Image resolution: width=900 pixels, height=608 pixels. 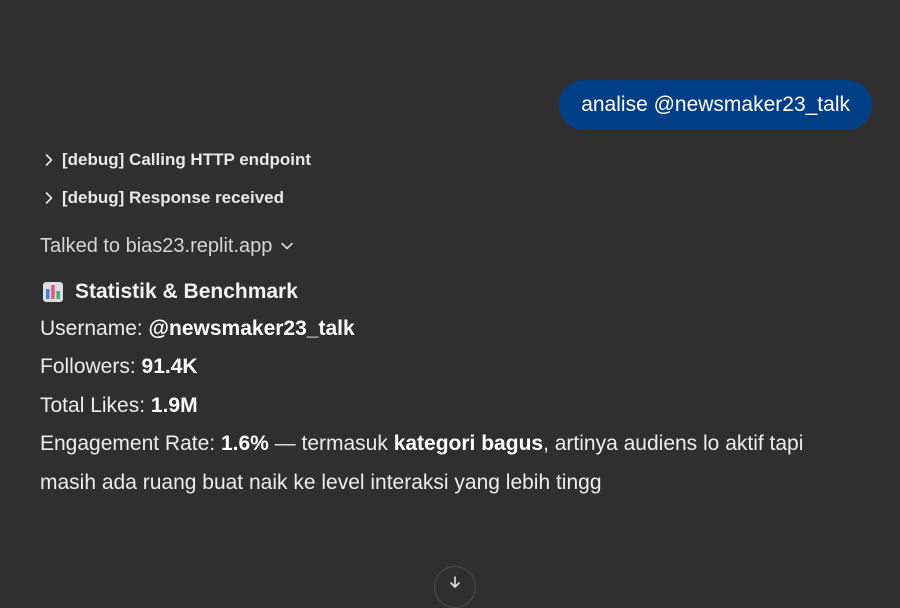 I want to click on username-value: @newsmaker23_talk, so click(x=251, y=328).